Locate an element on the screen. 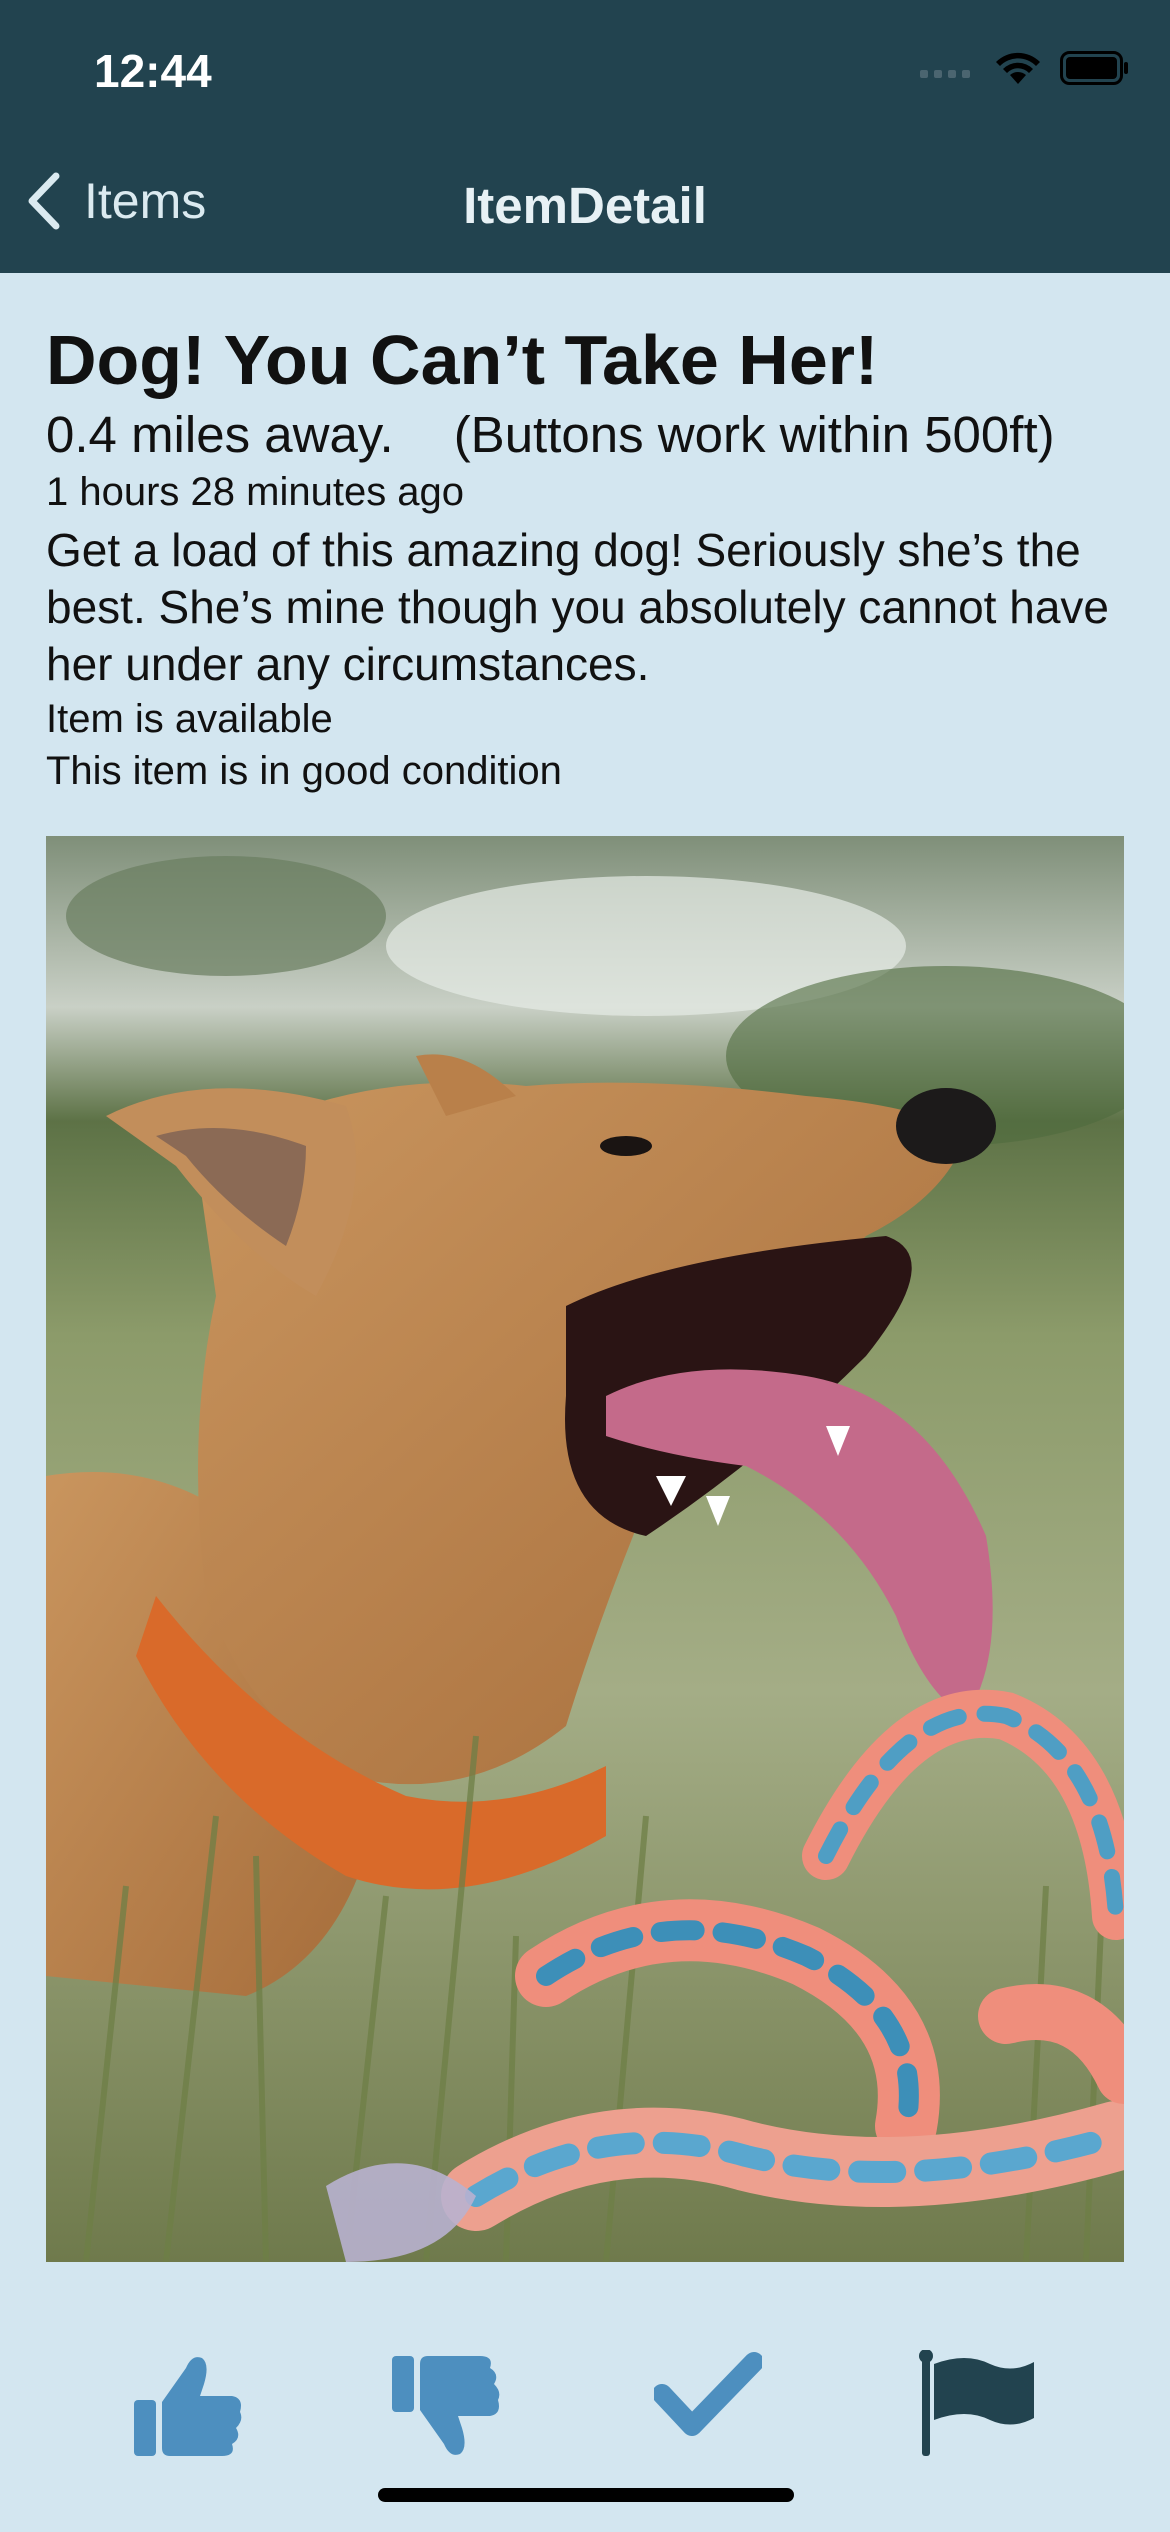 The image size is (1170, 2532). wifi-icon is located at coordinates (1018, 68).